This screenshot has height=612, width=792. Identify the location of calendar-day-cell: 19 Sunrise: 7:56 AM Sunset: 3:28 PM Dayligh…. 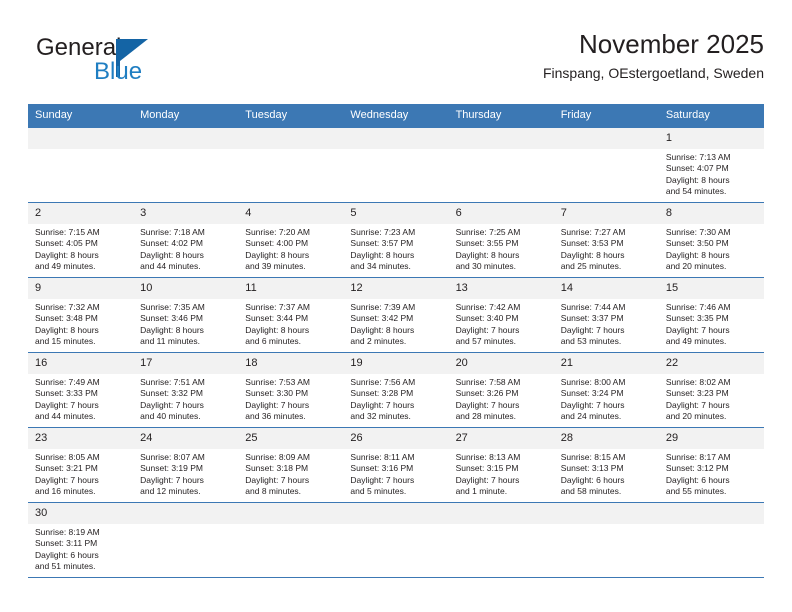
(396, 390).